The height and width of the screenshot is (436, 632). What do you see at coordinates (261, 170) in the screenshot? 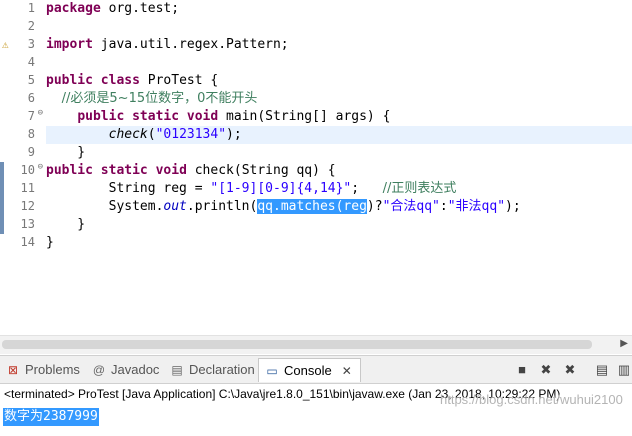
I see `code-token: check(String qq) {` at bounding box center [261, 170].